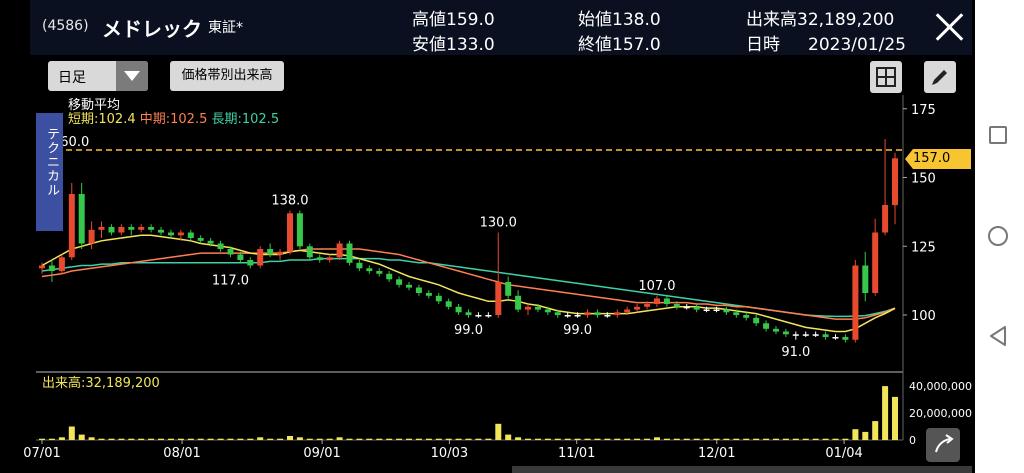  I want to click on ma-short-value: 短期:102.4, so click(102, 119).